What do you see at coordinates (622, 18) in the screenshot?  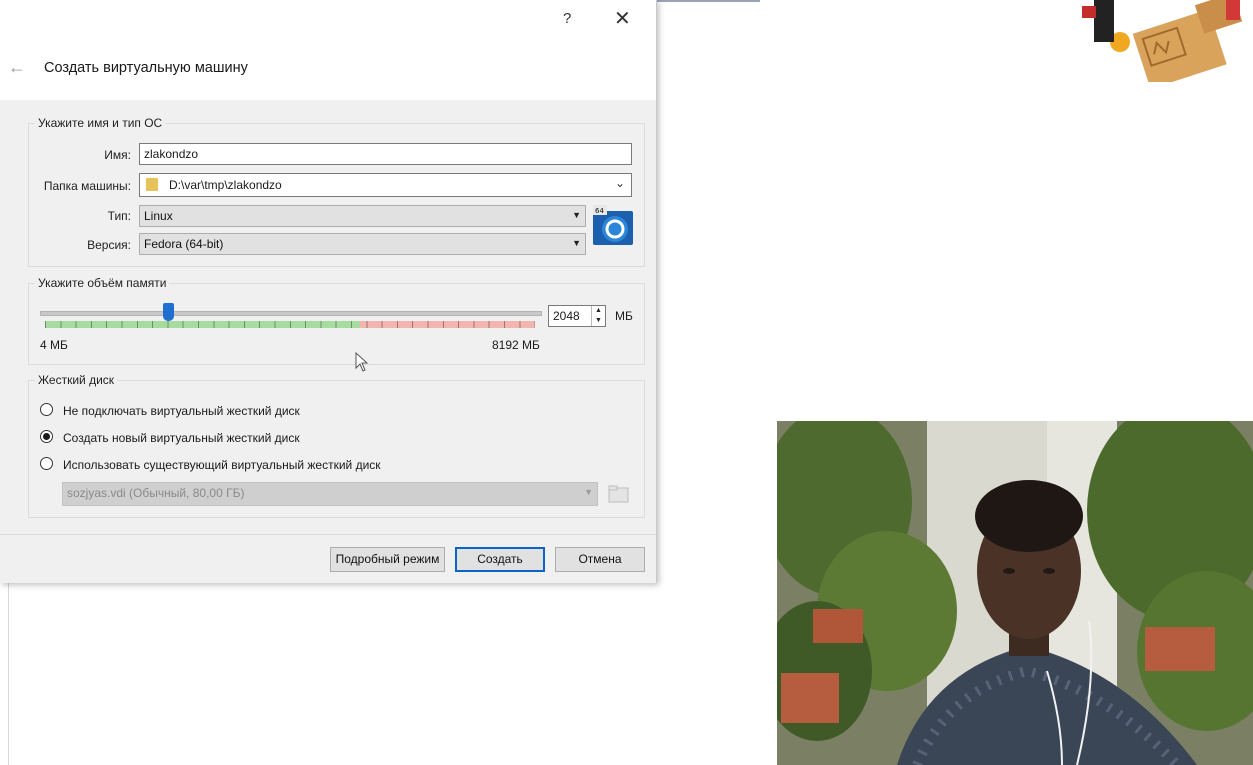 I see `close-button: ✕` at bounding box center [622, 18].